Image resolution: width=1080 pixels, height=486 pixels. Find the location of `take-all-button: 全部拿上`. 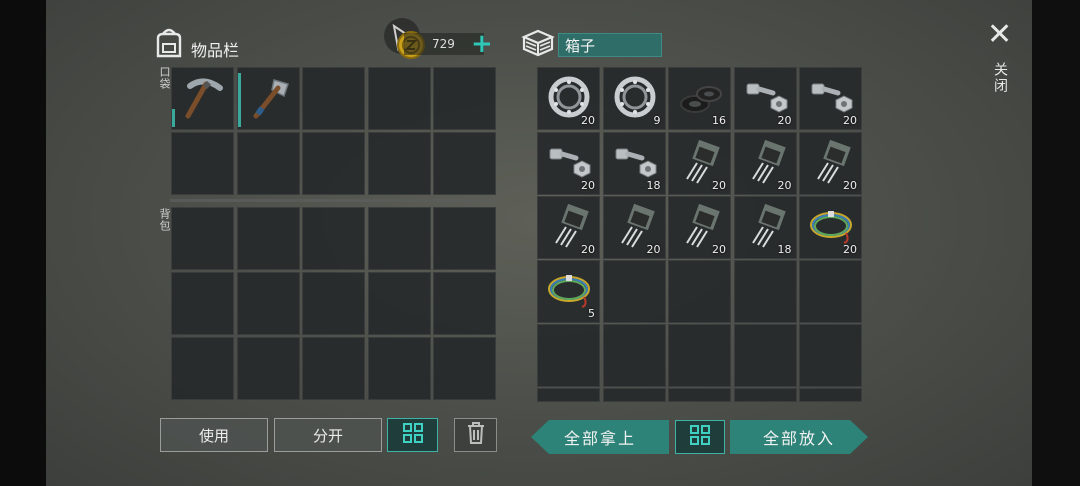

take-all-button: 全部拿上 is located at coordinates (600, 437).